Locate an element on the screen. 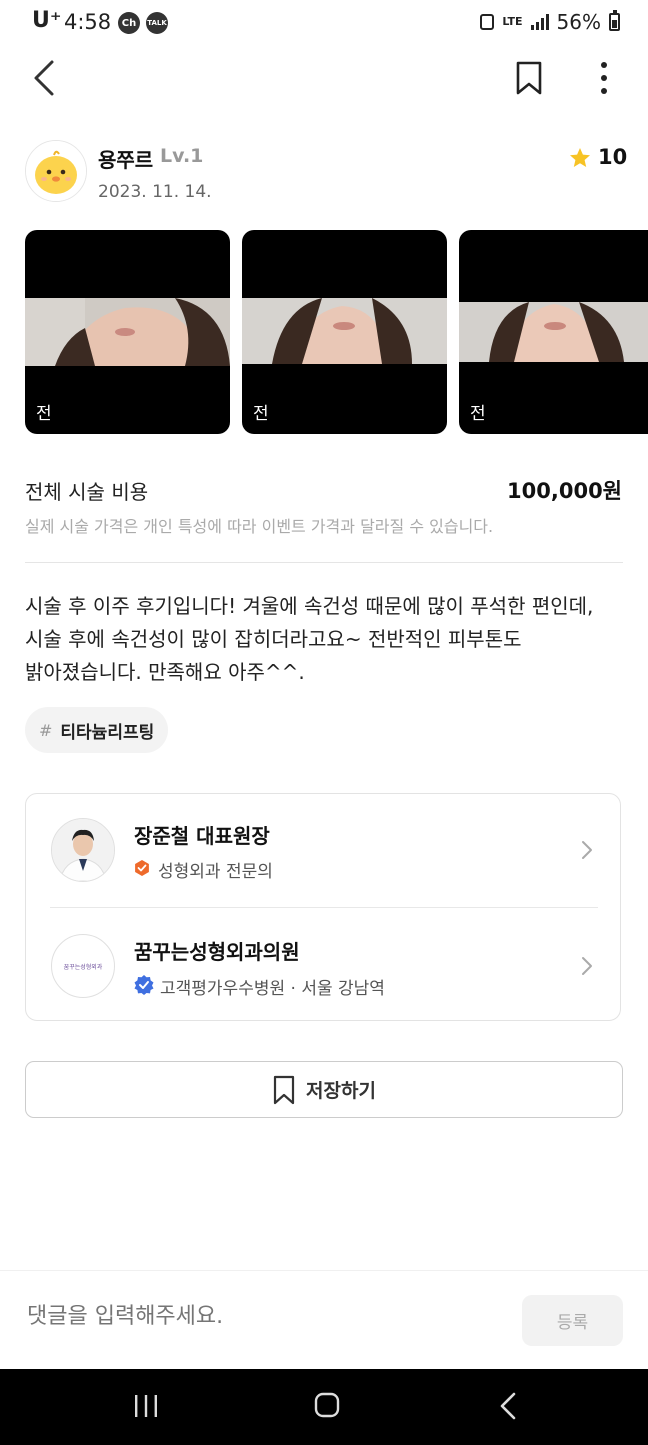 This screenshot has height=1445, width=648. treatment-tag: # 티타늄리프팅 is located at coordinates (97, 730).